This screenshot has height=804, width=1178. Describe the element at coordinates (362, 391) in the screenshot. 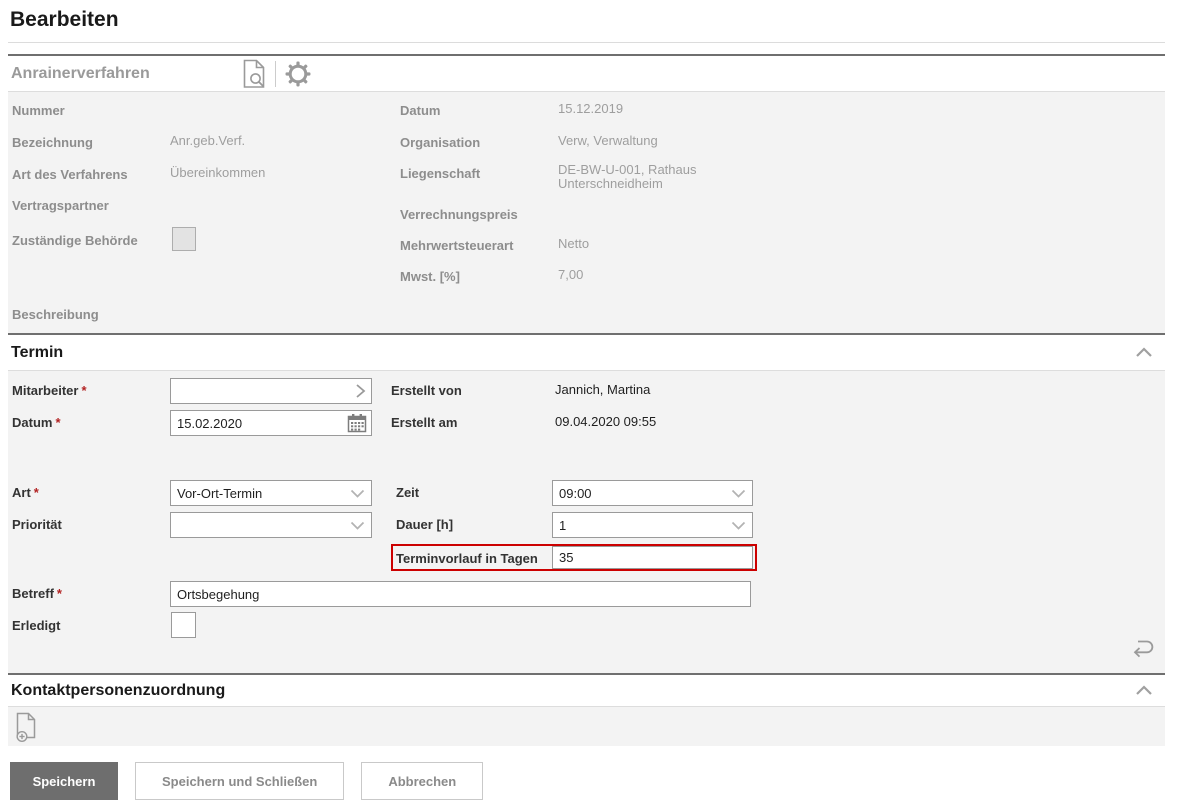

I see `lookup-chevron-right-icon` at that location.